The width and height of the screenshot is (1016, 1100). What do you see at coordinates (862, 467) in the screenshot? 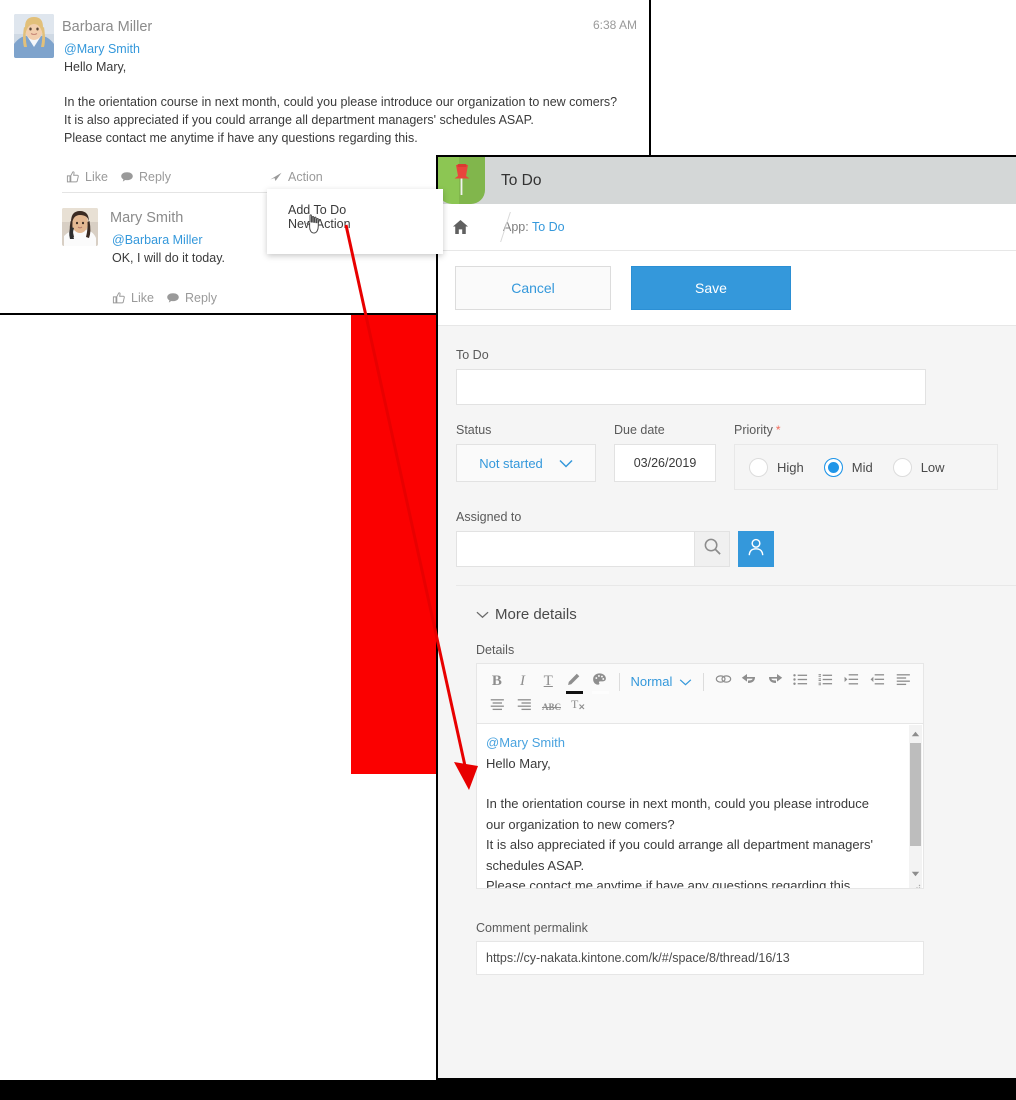
I see `radio-mid-label: Mid` at bounding box center [862, 467].